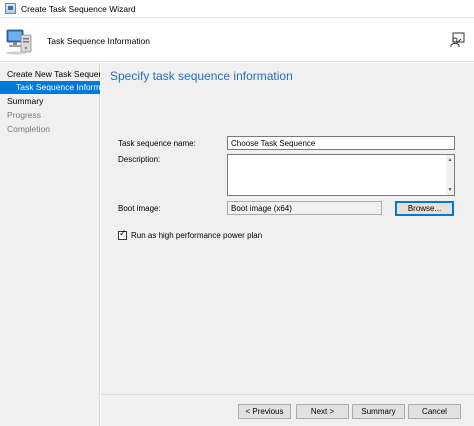 This screenshot has width=474, height=426. Describe the element at coordinates (341, 175) in the screenshot. I see `description-textarea` at that location.